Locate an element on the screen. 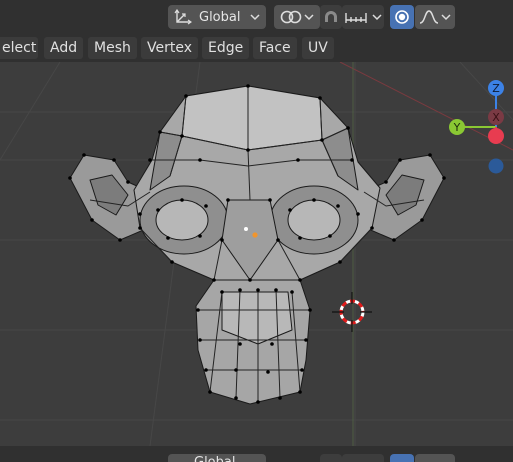  gizmo-z-label: Z is located at coordinates (496, 88).